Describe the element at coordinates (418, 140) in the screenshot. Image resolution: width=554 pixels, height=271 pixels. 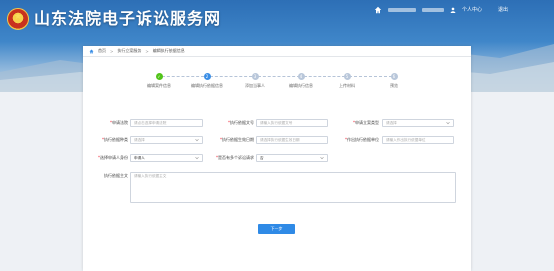
I see `issuing-unit-input: 请输入作出执行依据单位` at that location.